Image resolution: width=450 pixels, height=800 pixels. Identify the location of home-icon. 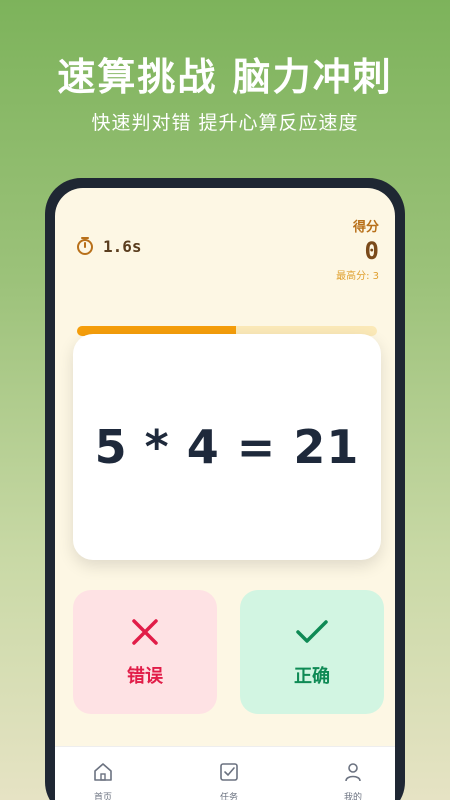
(103, 773).